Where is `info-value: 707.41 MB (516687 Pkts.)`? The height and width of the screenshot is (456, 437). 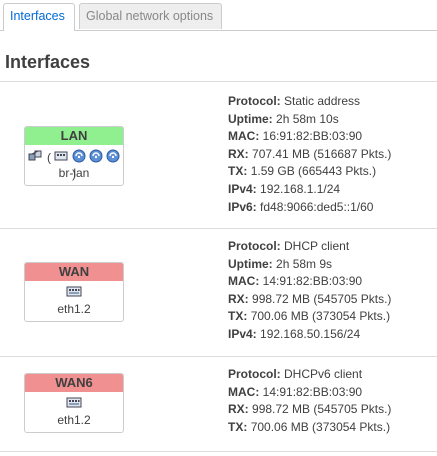 info-value: 707.41 MB (516687 Pkts.) is located at coordinates (322, 153).